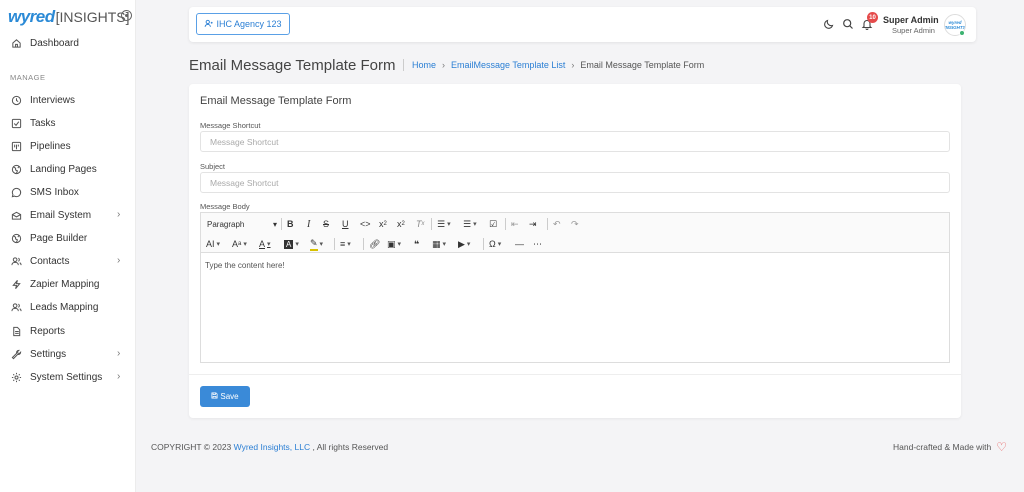  Describe the element at coordinates (848, 24) in the screenshot. I see `search-icon` at that location.